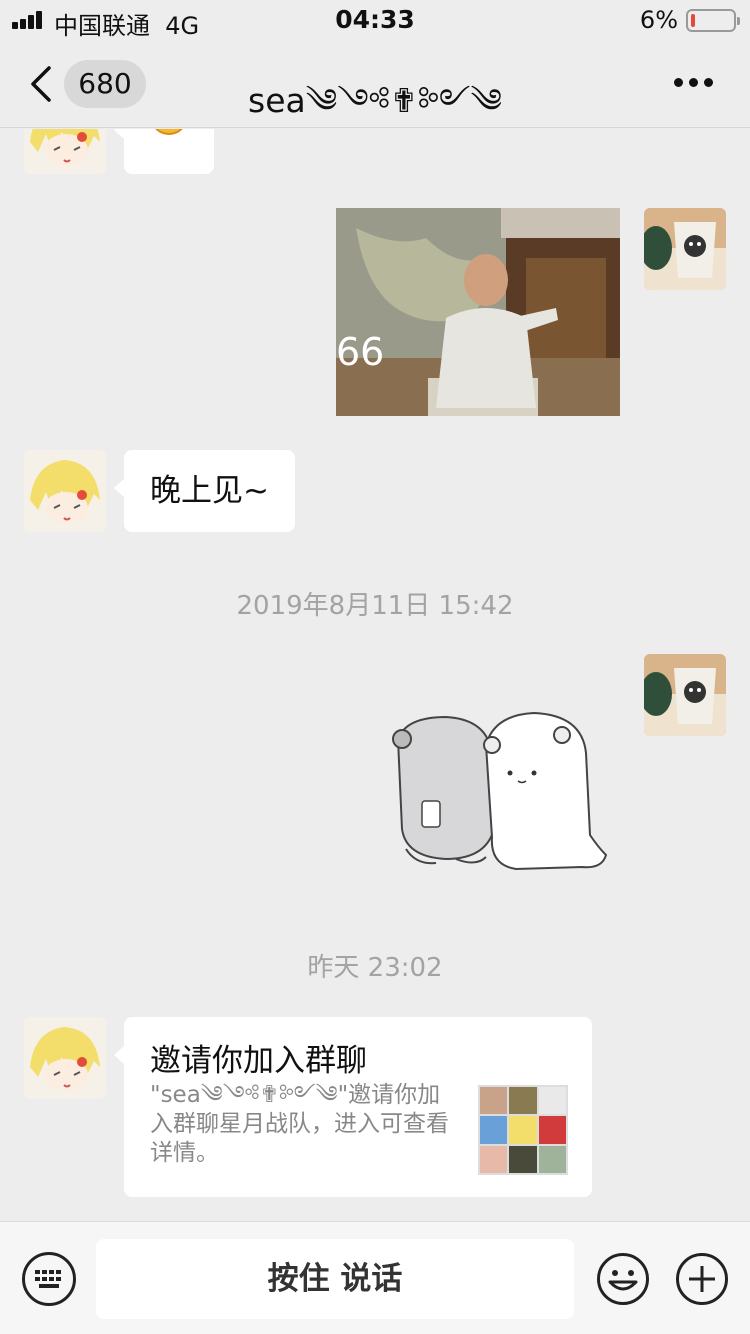  Describe the element at coordinates (500, 792) in the screenshot. I see `hamster-sticker` at that location.